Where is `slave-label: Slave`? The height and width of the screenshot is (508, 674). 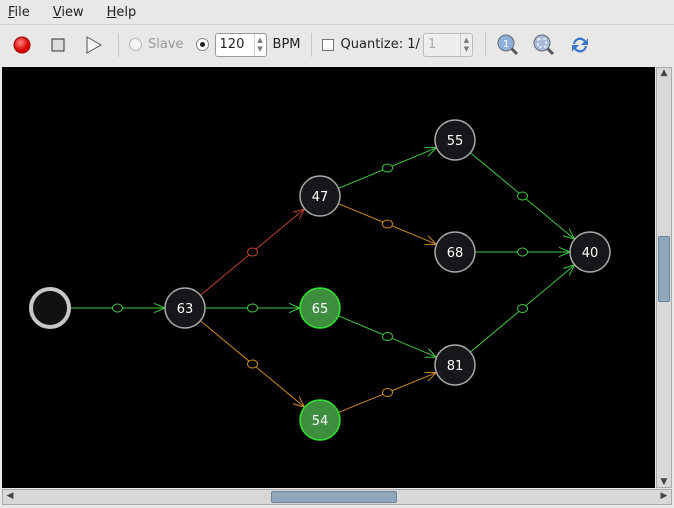
slave-label: Slave is located at coordinates (166, 44).